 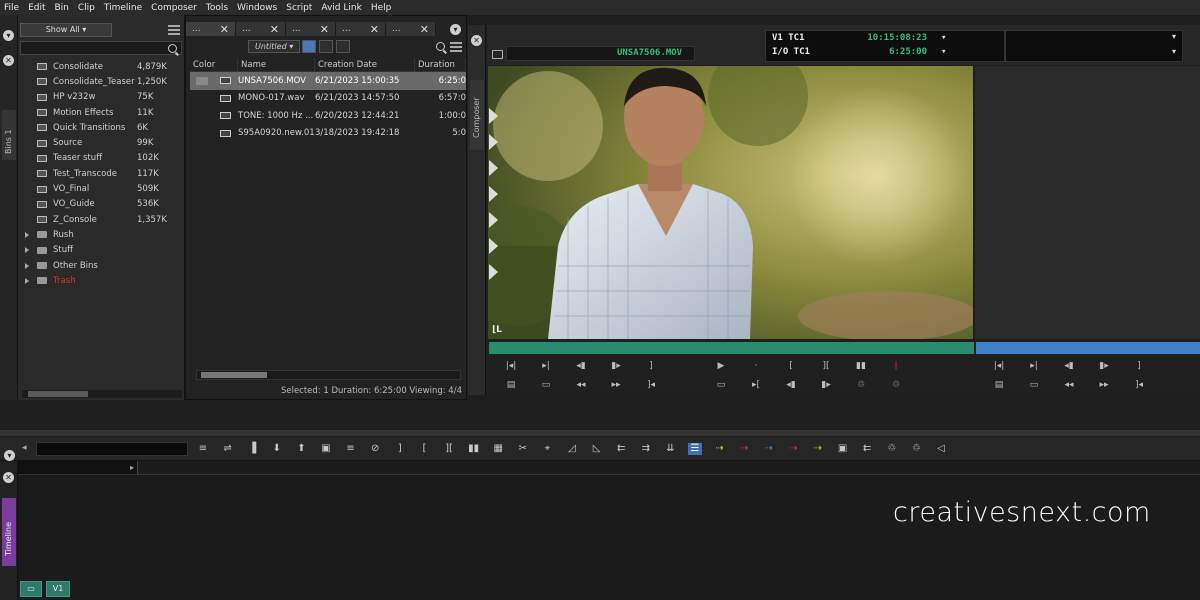 What do you see at coordinates (1087, 202) in the screenshot?
I see `record-monitor` at bounding box center [1087, 202].